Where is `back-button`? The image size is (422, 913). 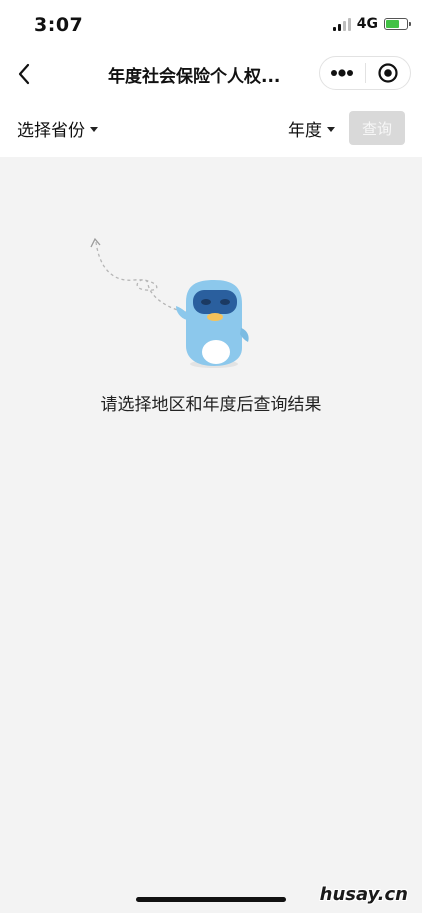 back-button is located at coordinates (26, 74).